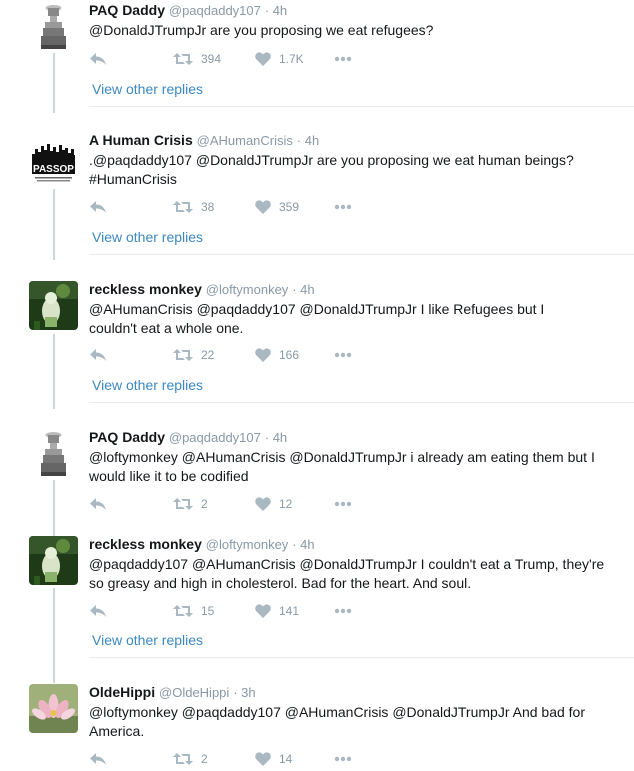 The image size is (634, 771). What do you see at coordinates (277, 355) in the screenshot?
I see `like-button: 166` at bounding box center [277, 355].